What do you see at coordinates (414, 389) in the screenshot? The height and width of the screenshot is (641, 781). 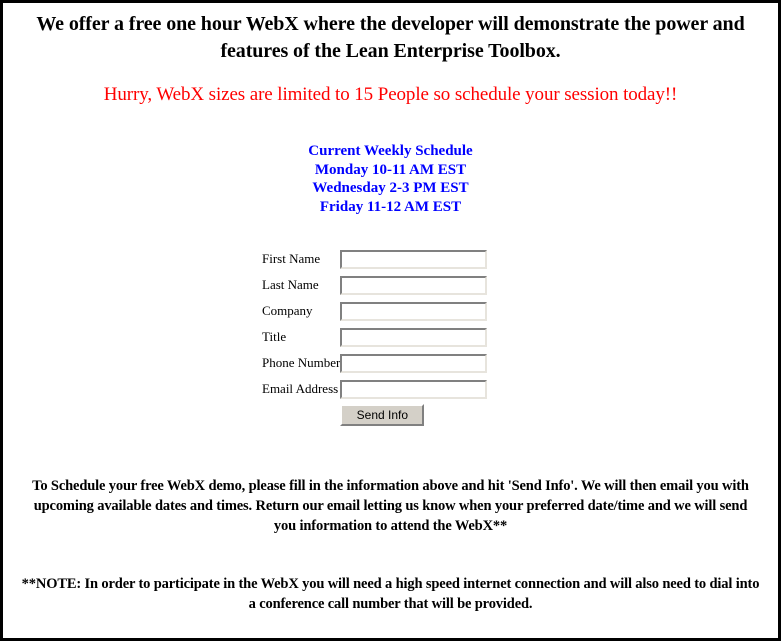 I see `email-address-input` at bounding box center [414, 389].